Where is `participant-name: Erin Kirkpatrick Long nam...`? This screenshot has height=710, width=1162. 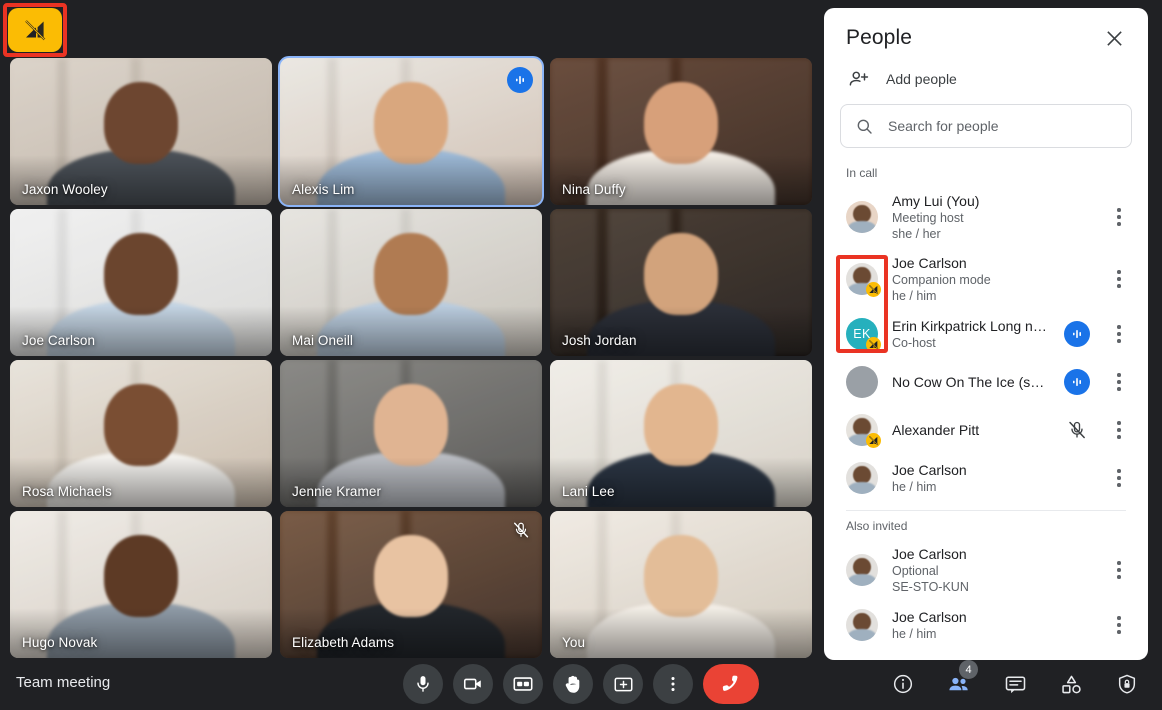 participant-name: Erin Kirkpatrick Long nam... is located at coordinates (971, 326).